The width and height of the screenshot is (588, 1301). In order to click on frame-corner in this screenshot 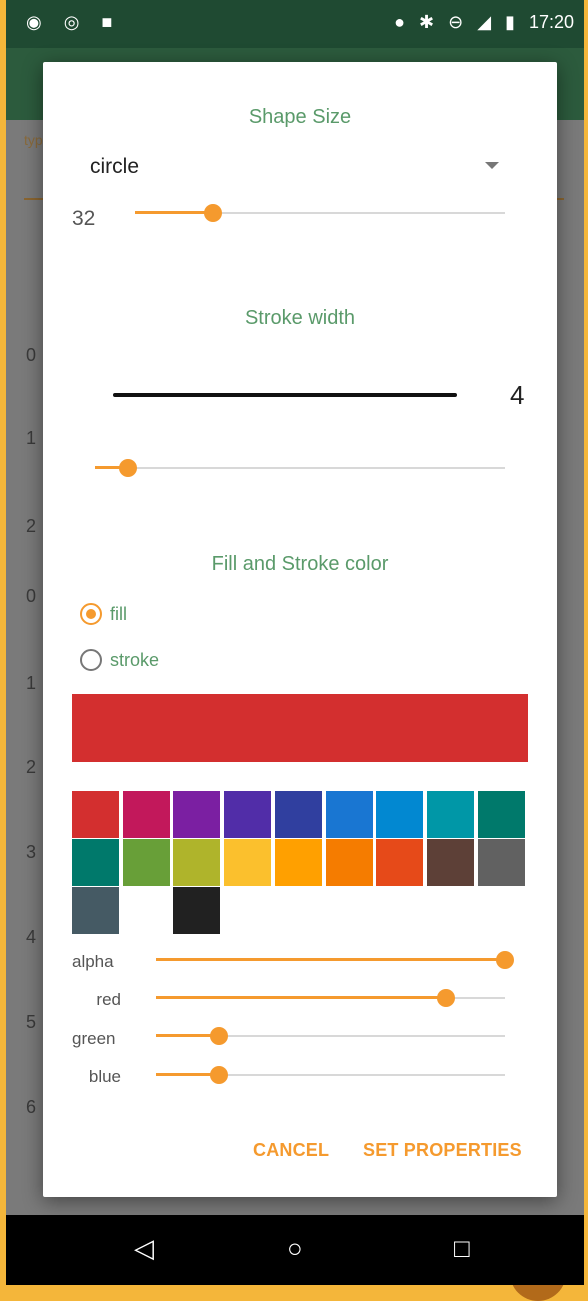, I will do `click(3, 1265)`.